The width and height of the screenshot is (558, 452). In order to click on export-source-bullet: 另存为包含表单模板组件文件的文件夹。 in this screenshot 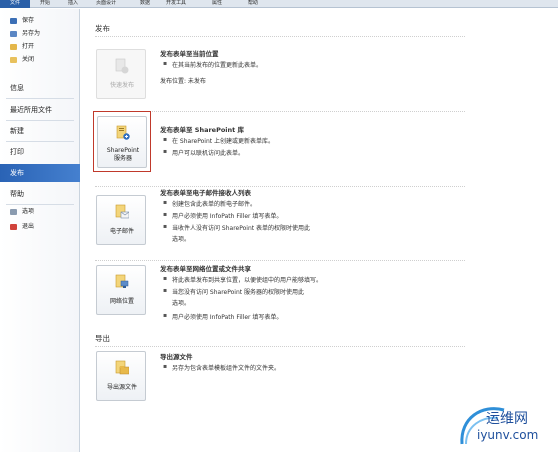, I will do `click(221, 367)`.